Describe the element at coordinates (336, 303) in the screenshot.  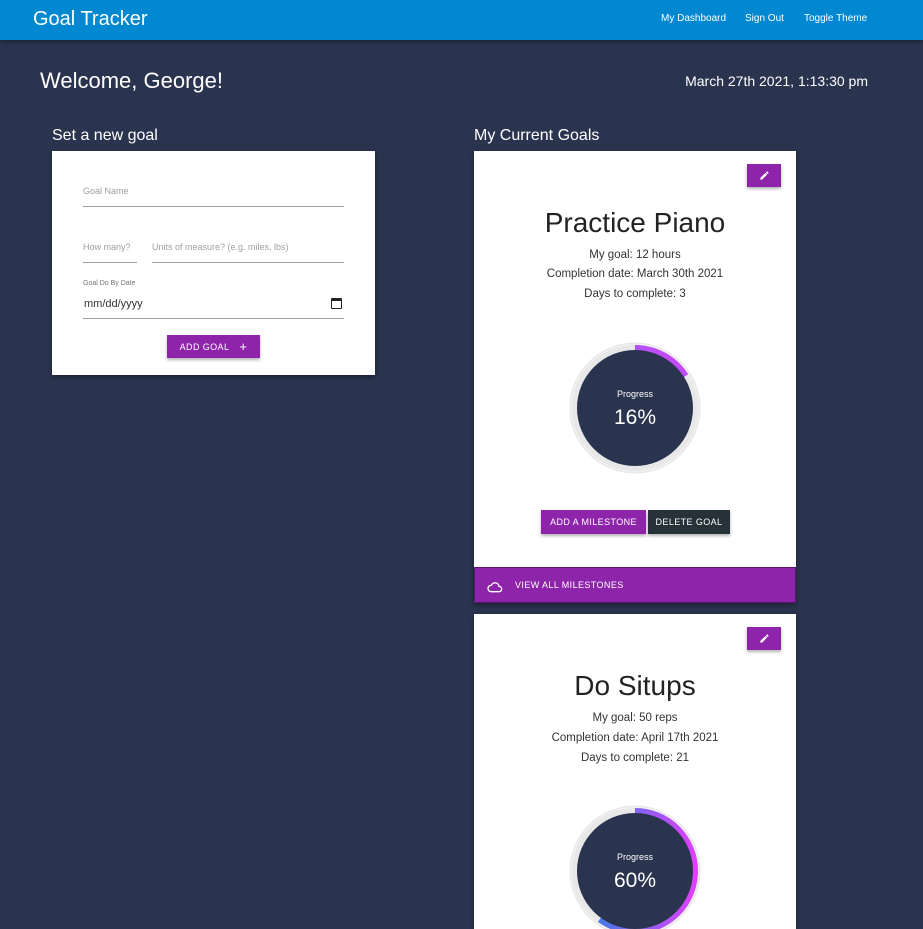
I see `calendar-icon` at that location.